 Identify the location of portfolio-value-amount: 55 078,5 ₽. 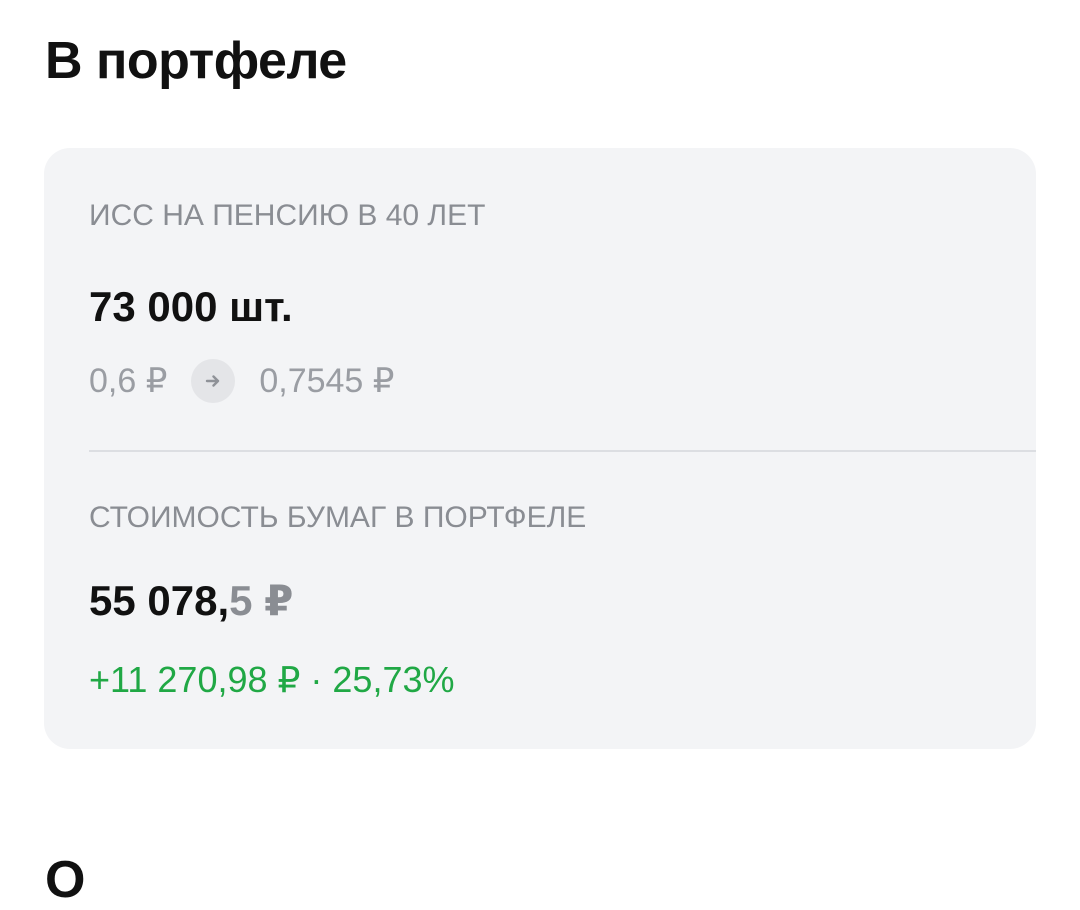
(191, 601).